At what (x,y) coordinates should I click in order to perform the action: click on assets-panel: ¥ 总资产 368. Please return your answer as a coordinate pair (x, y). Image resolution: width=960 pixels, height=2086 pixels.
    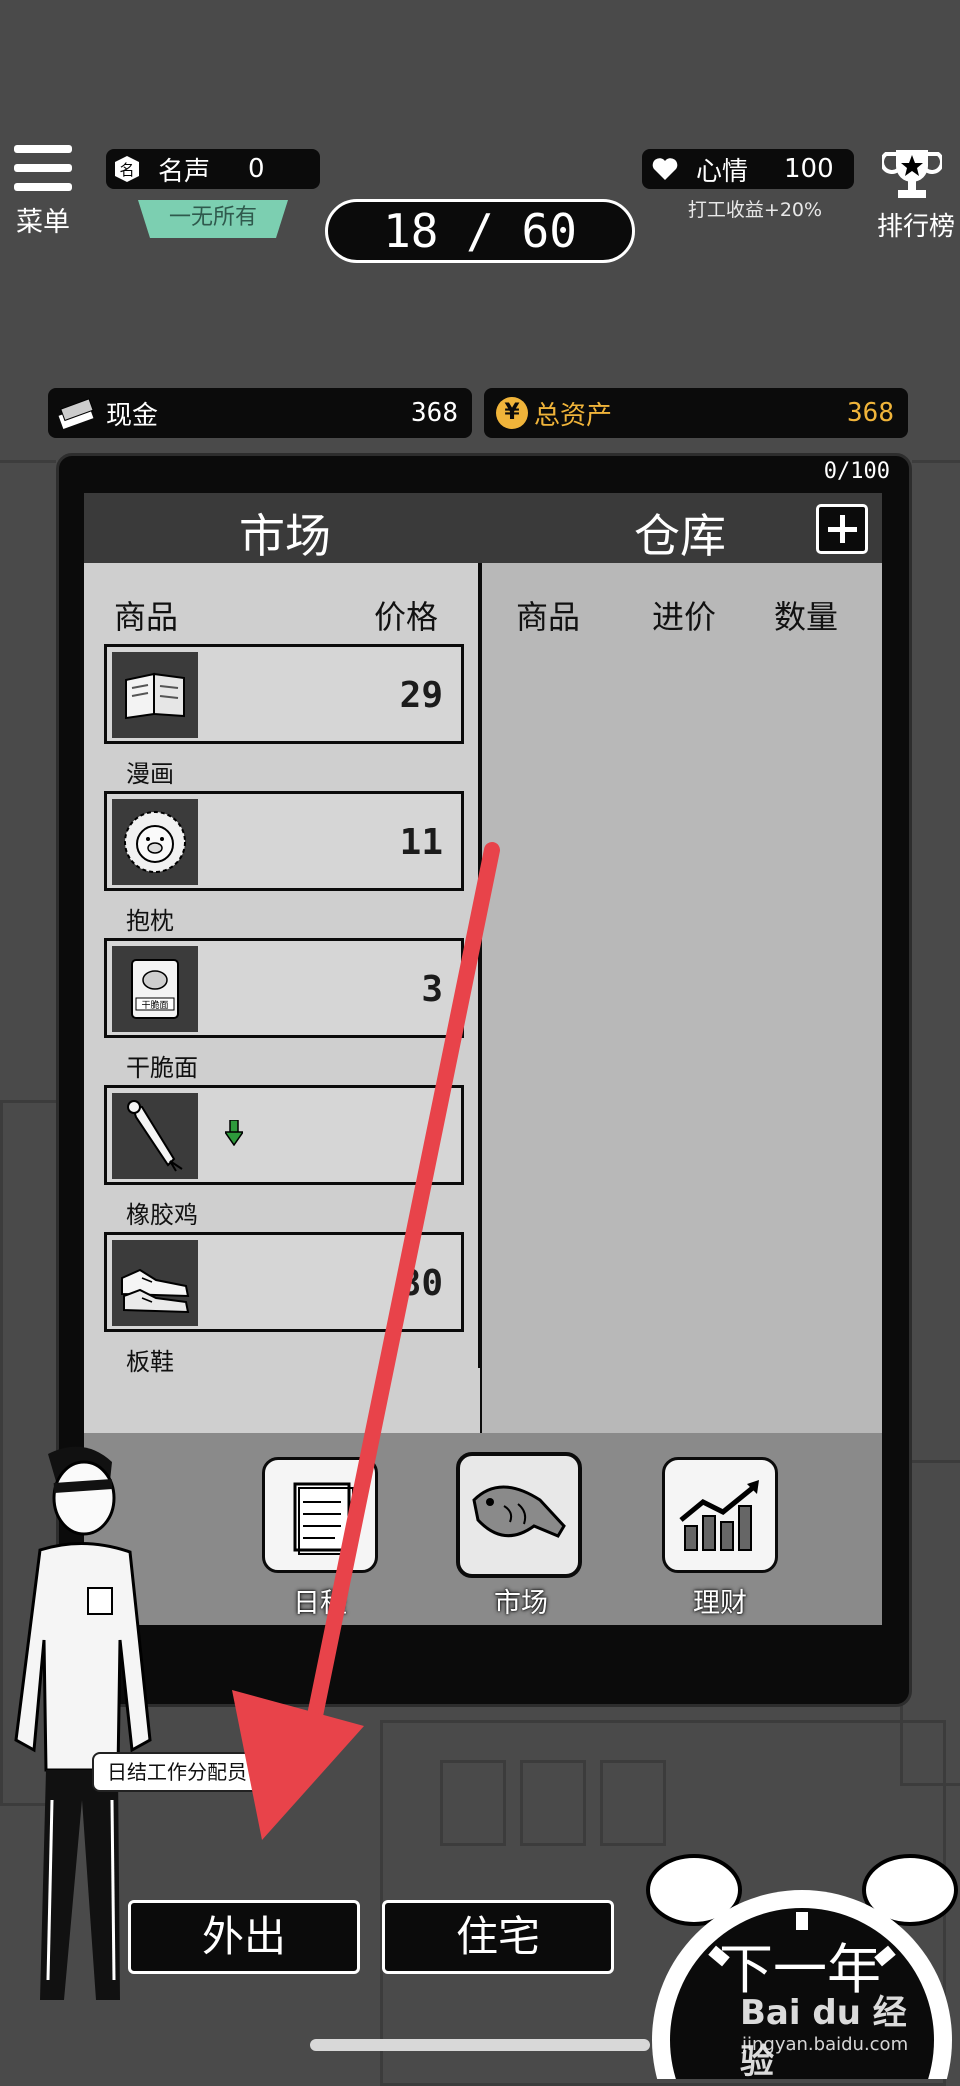
    Looking at the image, I should click on (696, 413).